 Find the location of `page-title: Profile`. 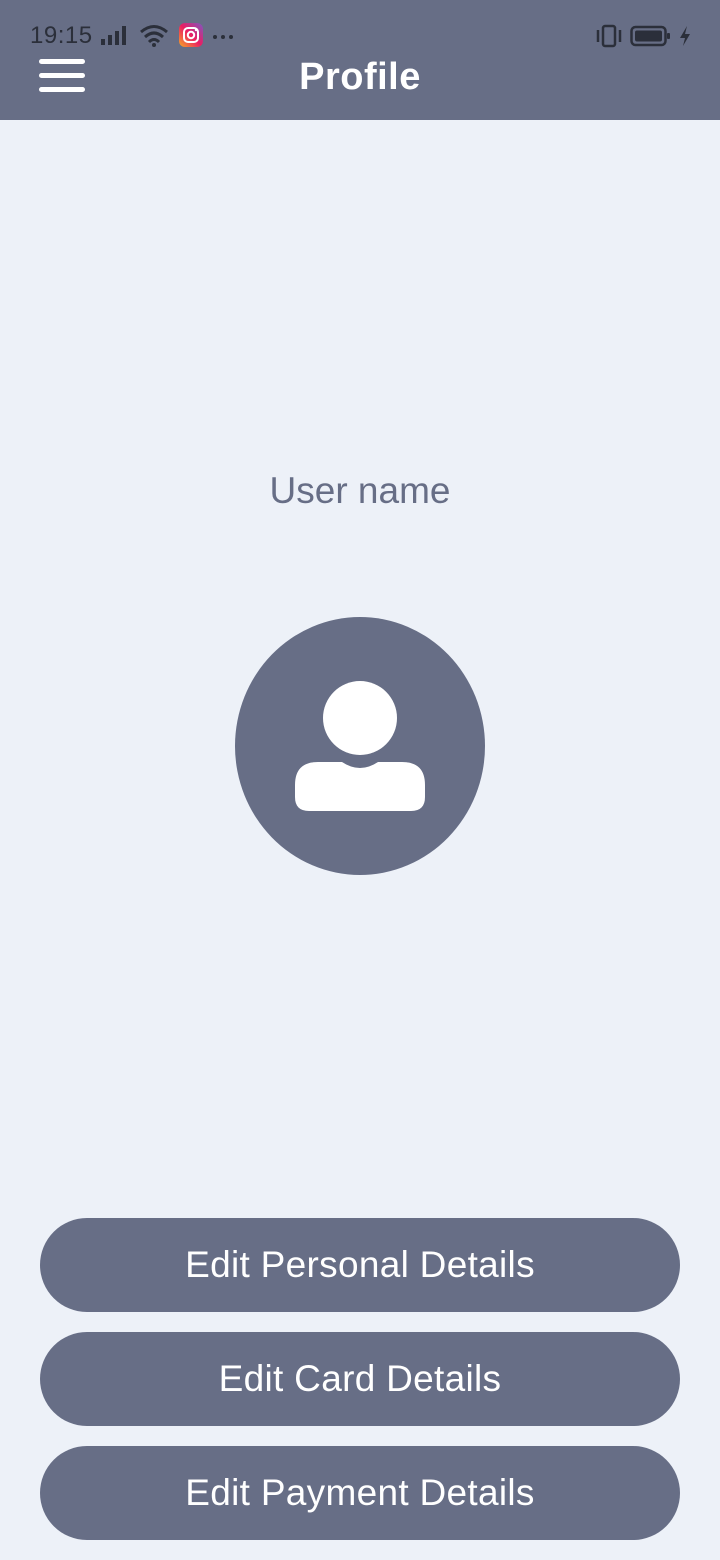

page-title: Profile is located at coordinates (360, 77).